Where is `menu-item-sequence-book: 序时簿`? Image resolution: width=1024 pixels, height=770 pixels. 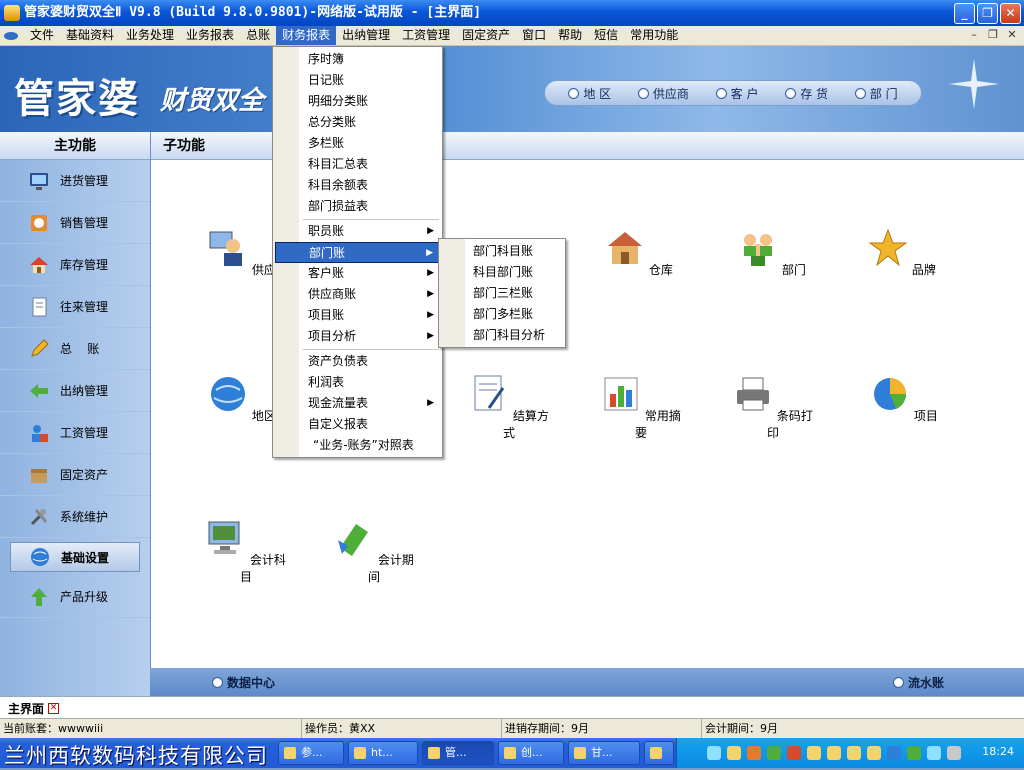 menu-item-sequence-book: 序时簿 is located at coordinates (357, 59).